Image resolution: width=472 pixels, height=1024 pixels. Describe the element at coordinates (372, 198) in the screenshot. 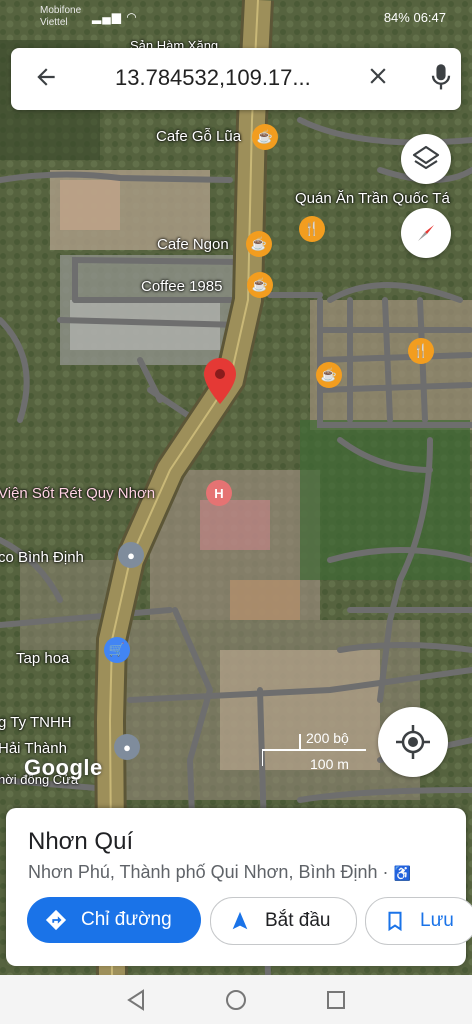

I see `label-quan-an: Quán Ăn Trần Quốc Tá` at that location.